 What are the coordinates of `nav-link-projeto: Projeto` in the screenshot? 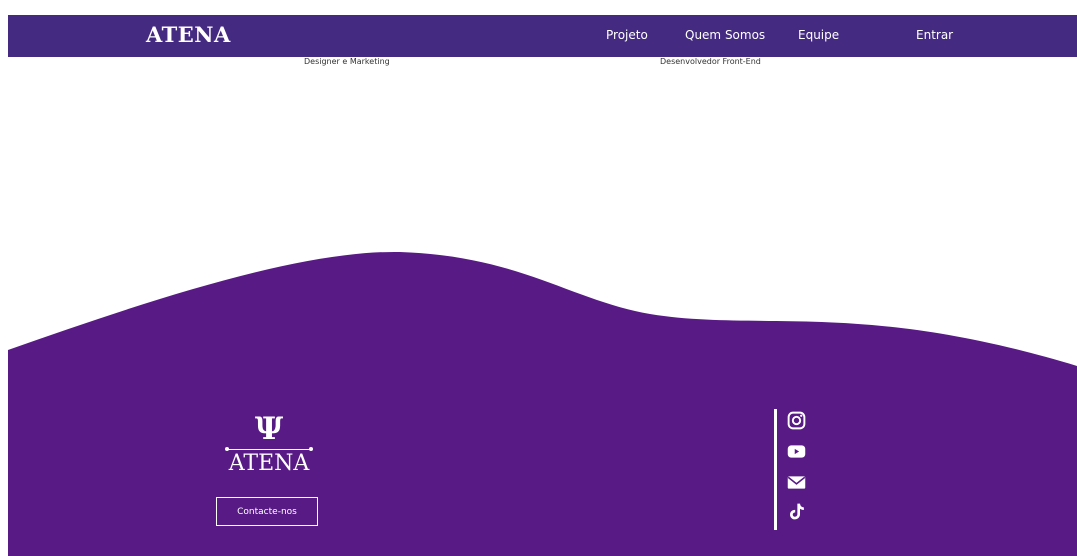 It's located at (627, 35).